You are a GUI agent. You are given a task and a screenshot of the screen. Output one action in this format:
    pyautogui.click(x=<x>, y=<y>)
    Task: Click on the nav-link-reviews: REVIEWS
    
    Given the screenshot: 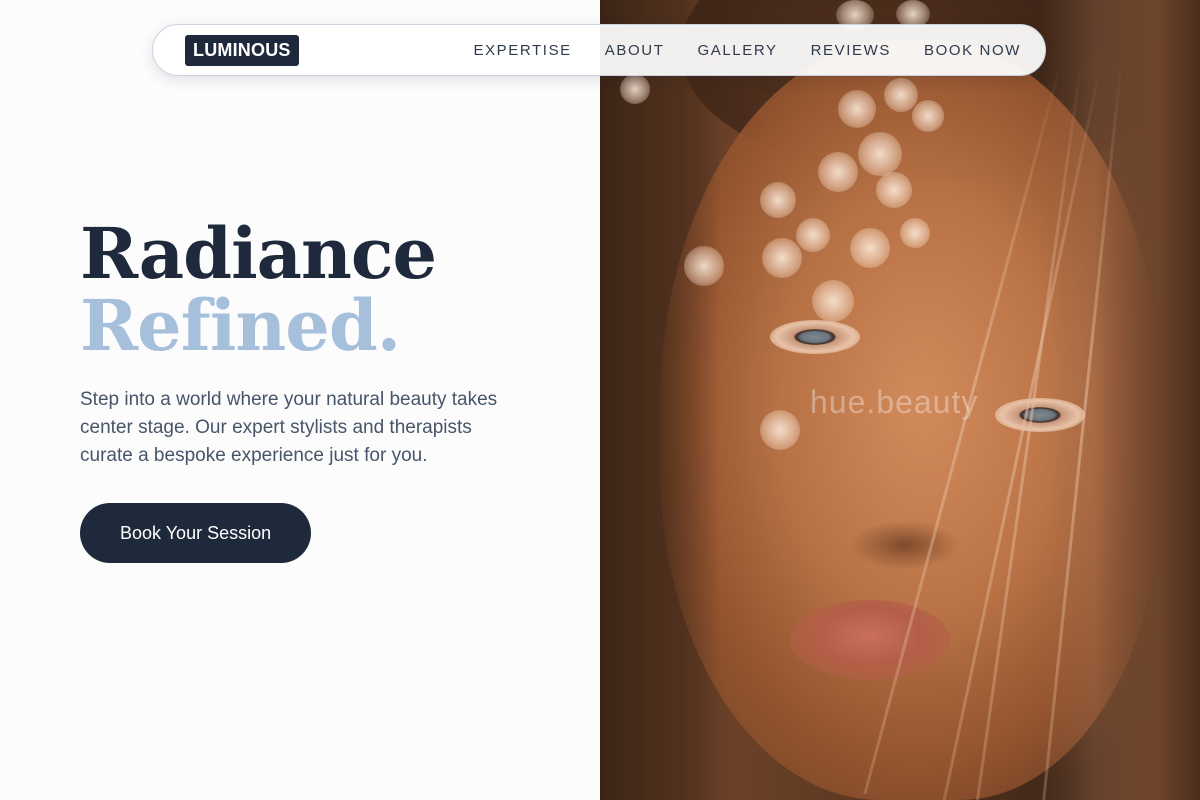 What is the action you would take?
    pyautogui.click(x=851, y=50)
    